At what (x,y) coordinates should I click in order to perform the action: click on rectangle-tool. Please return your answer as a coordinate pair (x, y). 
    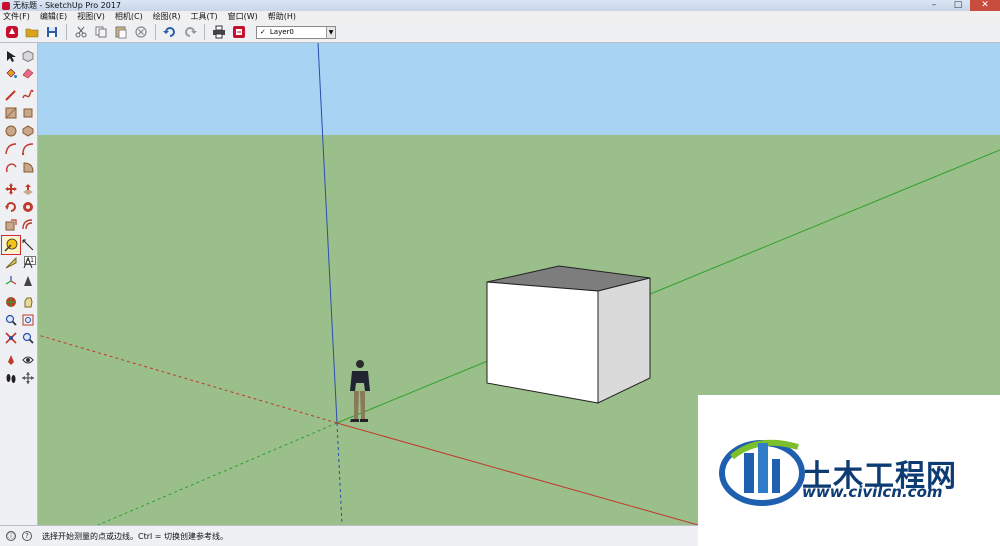
    Looking at the image, I should click on (11, 113).